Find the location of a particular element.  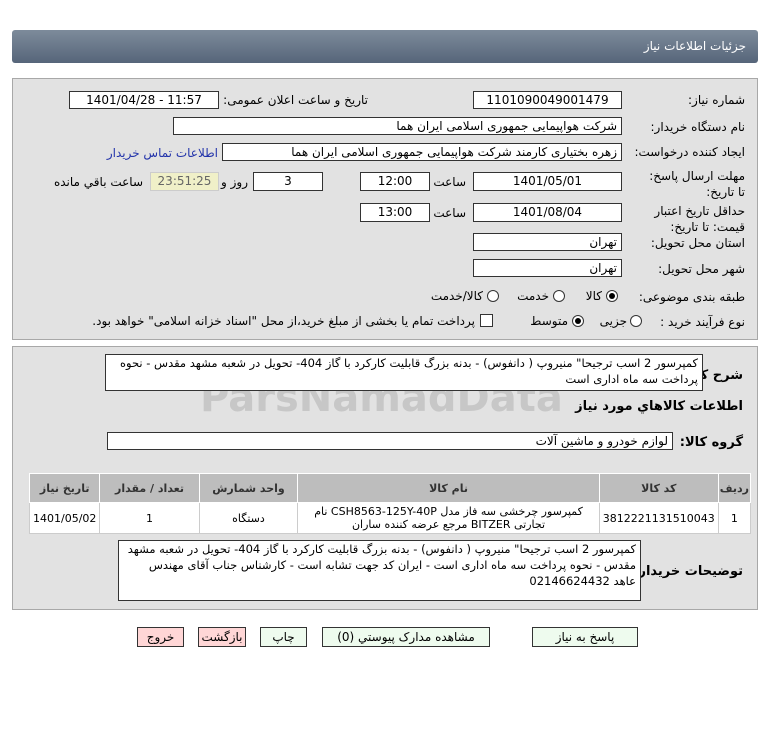

deadline-date-field: 1401/05/01 is located at coordinates (547, 181).